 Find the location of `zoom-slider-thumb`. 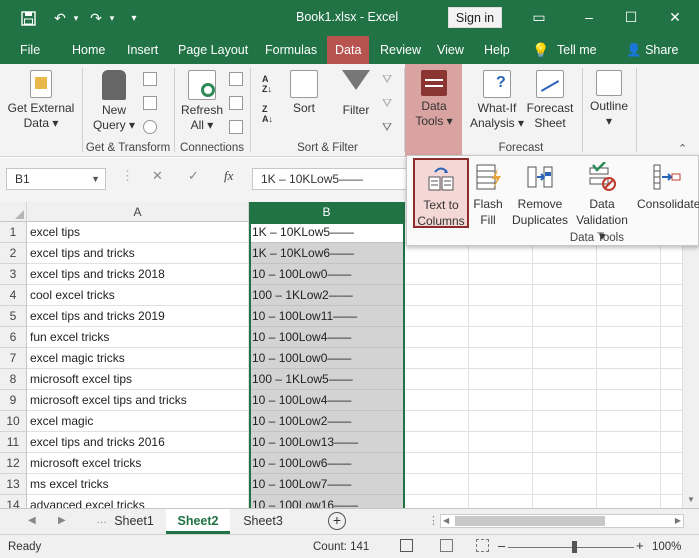

zoom-slider-thumb is located at coordinates (574, 547).